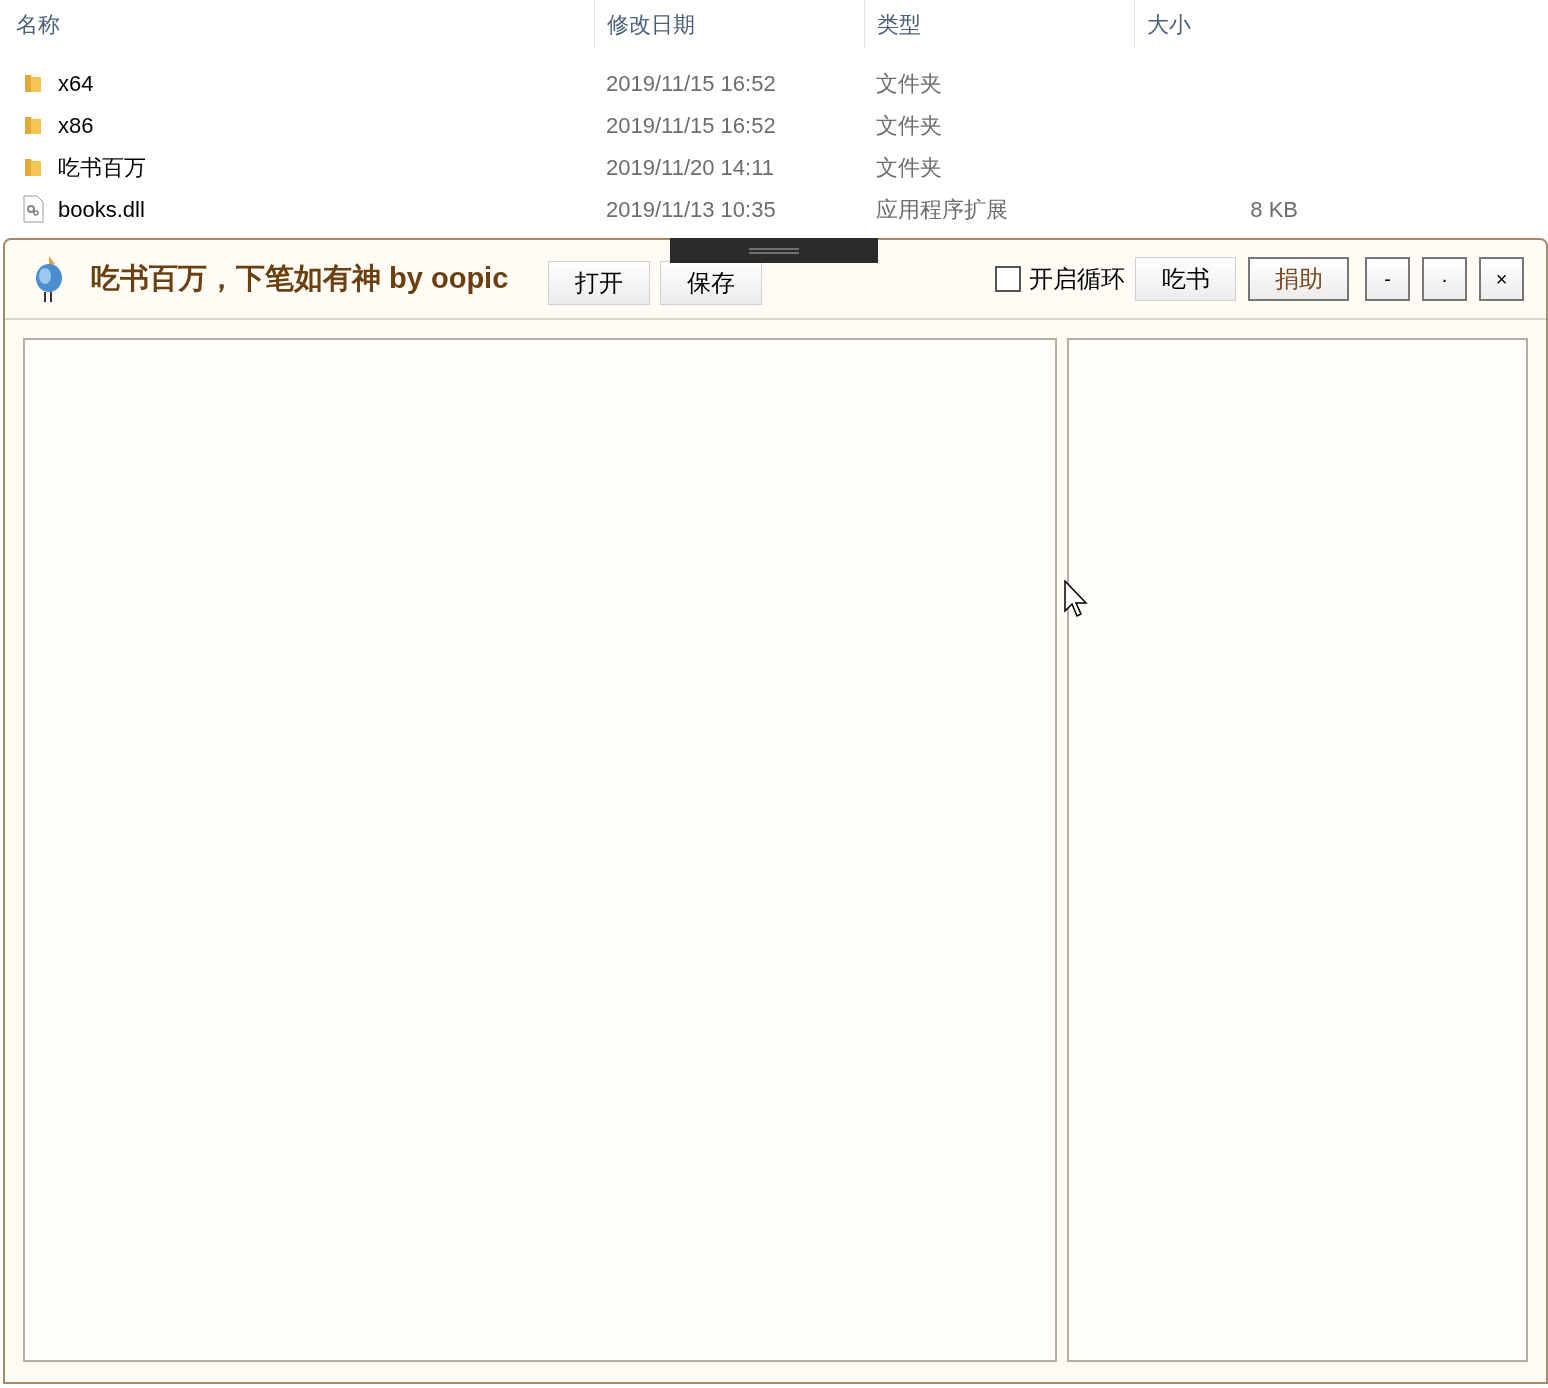 The height and width of the screenshot is (1388, 1548). Describe the element at coordinates (300, 279) in the screenshot. I see `app-title: 吃书百万，下笔如有神 by oopic` at that location.